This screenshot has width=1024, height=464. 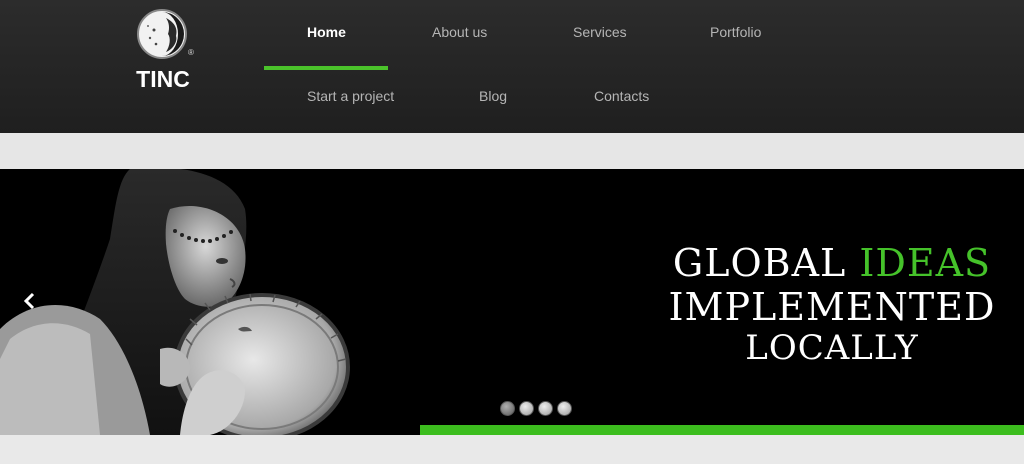 What do you see at coordinates (326, 32) in the screenshot?
I see `nav-home: Home` at bounding box center [326, 32].